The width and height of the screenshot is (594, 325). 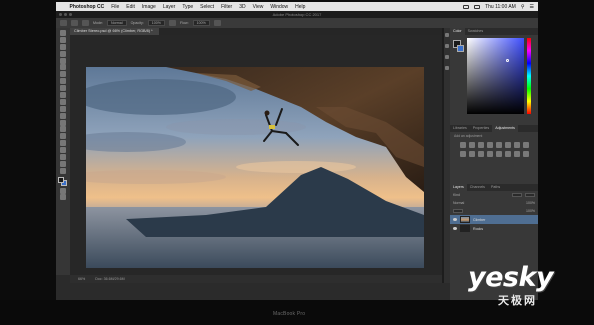 What do you see at coordinates (505, 128) in the screenshot?
I see `tab-adjustments: Adjustments` at bounding box center [505, 128].